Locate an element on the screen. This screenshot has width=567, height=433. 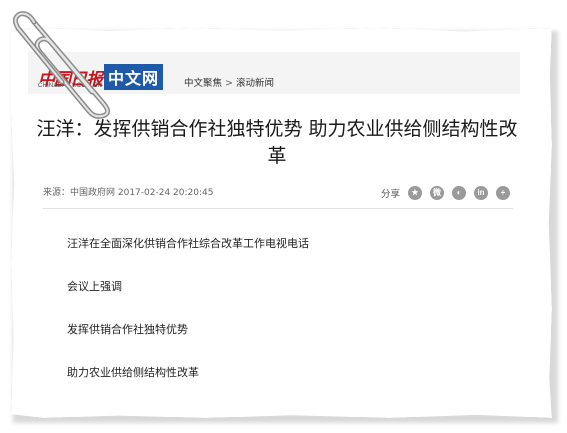
wechat-icon: ◐ is located at coordinates (459, 193).